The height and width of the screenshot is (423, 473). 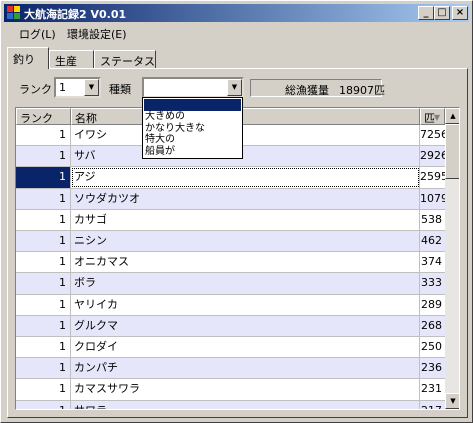 What do you see at coordinates (436, 117) in the screenshot?
I see `sort-descending-icon: ▼` at bounding box center [436, 117].